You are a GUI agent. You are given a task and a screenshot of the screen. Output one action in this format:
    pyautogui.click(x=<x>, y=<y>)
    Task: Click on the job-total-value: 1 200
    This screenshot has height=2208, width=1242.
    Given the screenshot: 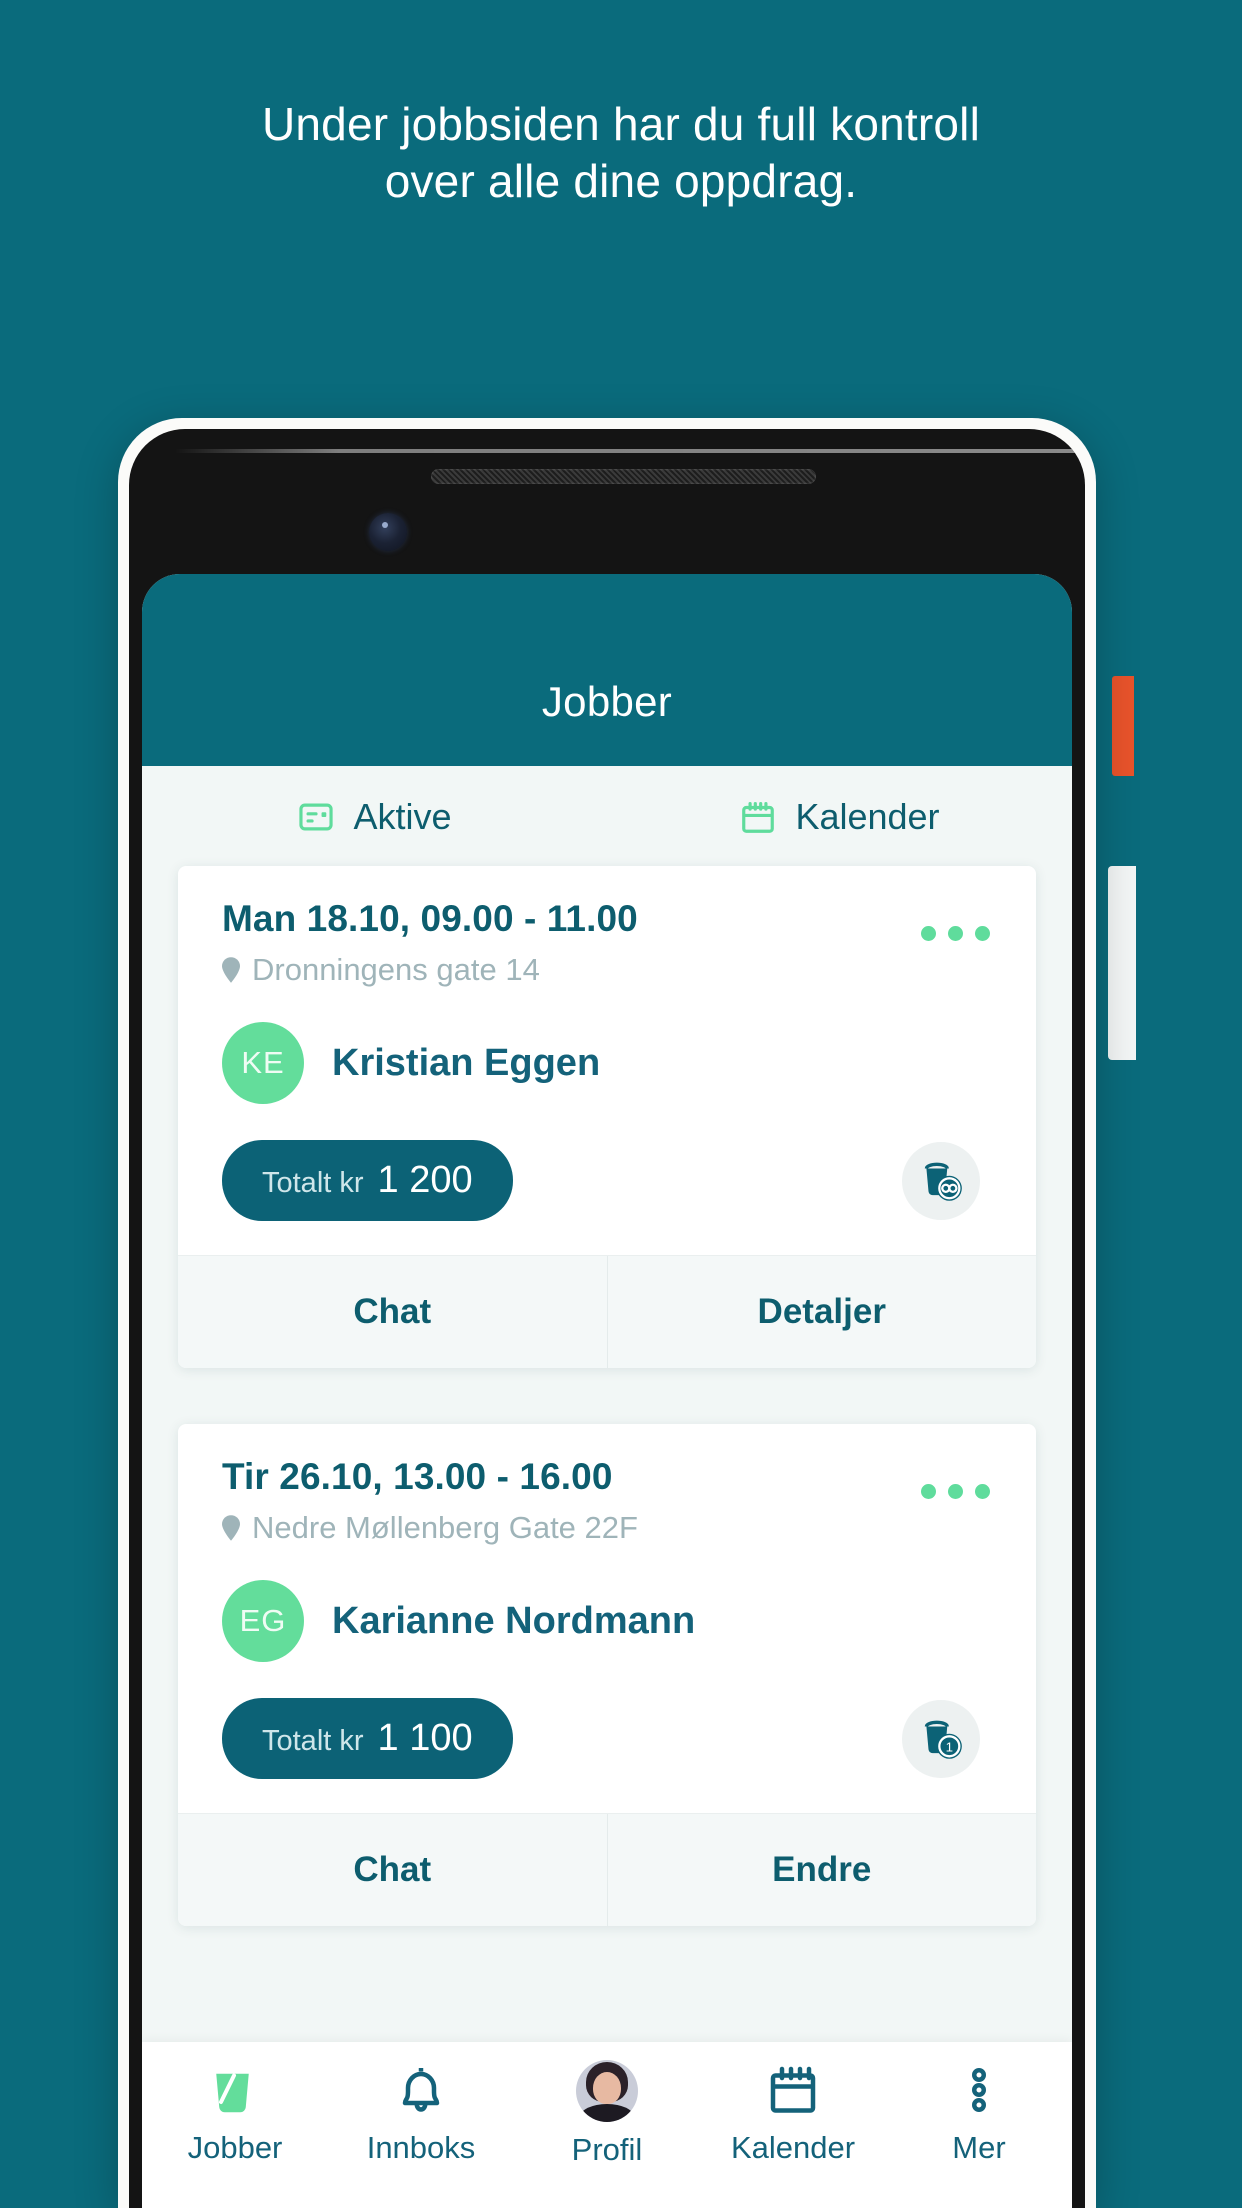 What is the action you would take?
    pyautogui.click(x=425, y=1180)
    